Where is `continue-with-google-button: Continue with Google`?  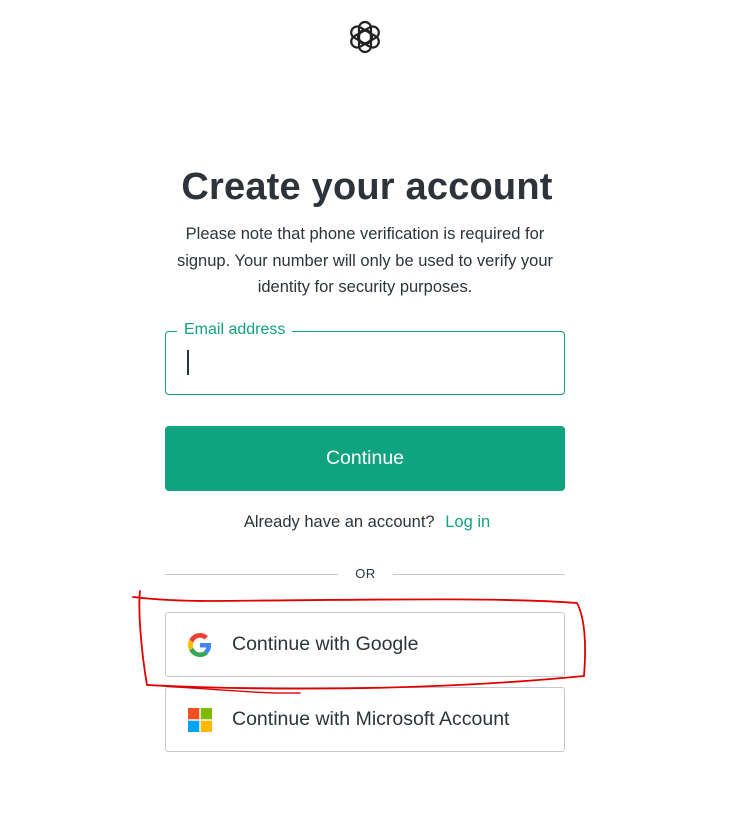
continue-with-google-button: Continue with Google is located at coordinates (365, 644).